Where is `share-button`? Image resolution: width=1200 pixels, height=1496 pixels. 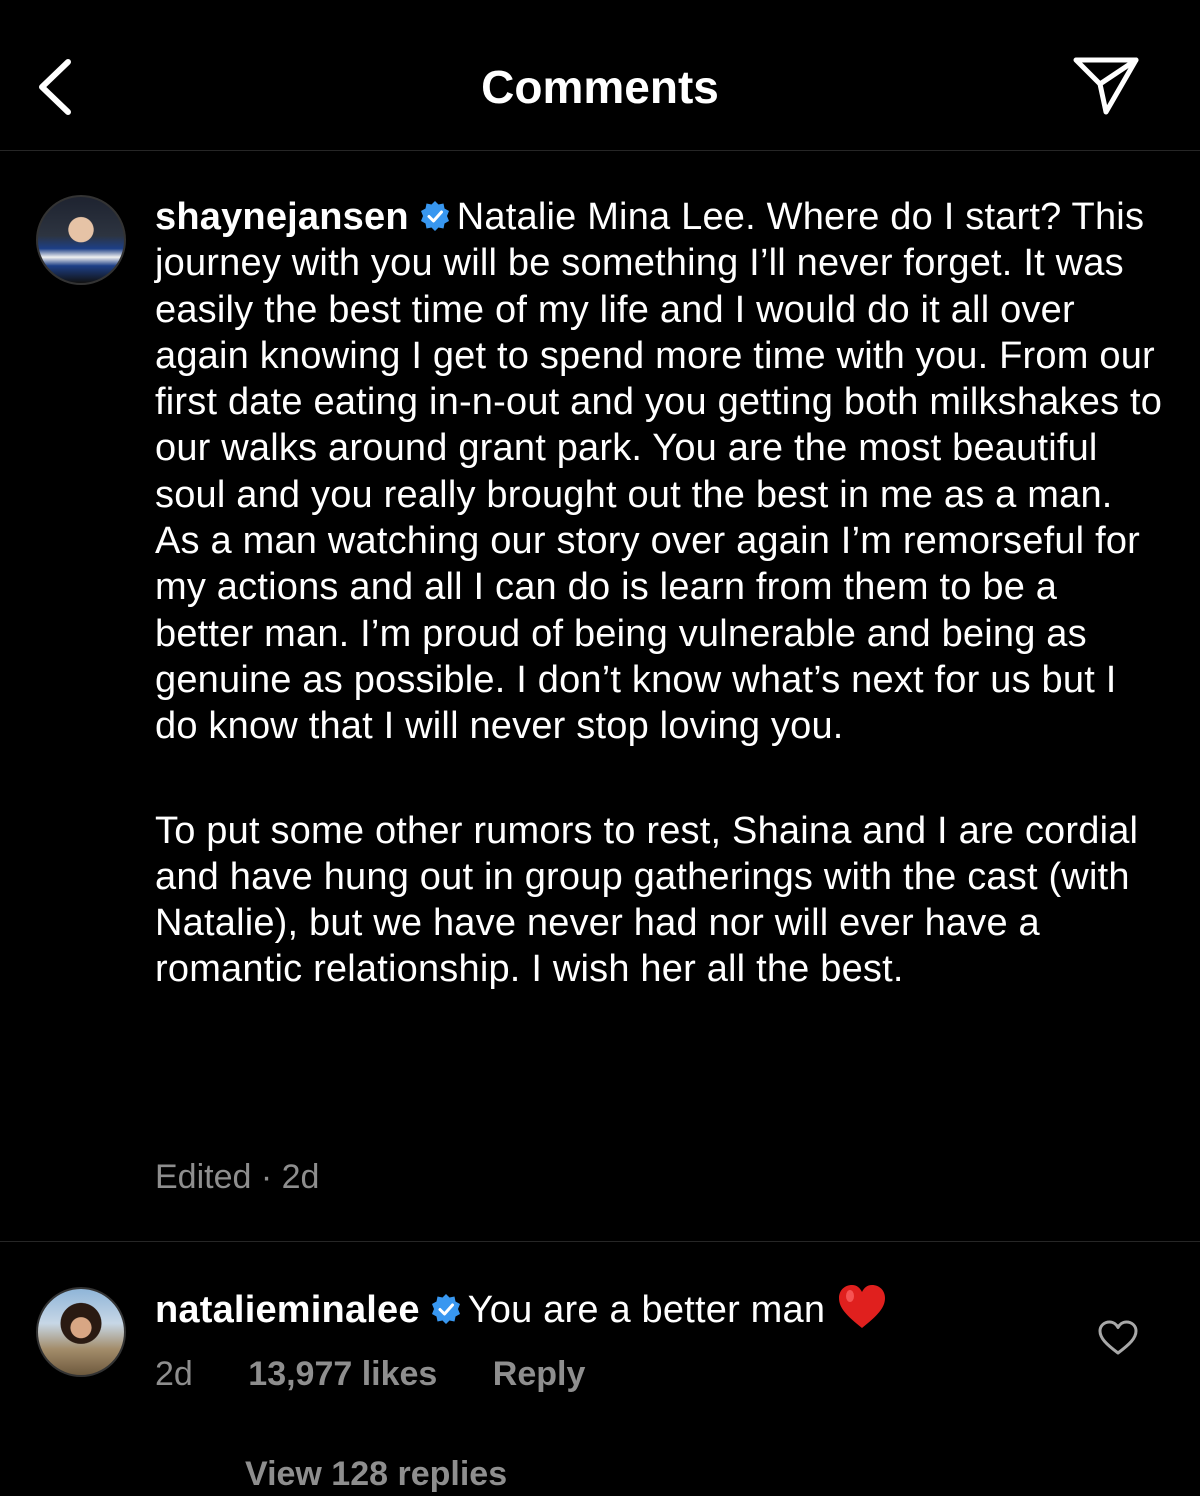
share-button is located at coordinates (1107, 87).